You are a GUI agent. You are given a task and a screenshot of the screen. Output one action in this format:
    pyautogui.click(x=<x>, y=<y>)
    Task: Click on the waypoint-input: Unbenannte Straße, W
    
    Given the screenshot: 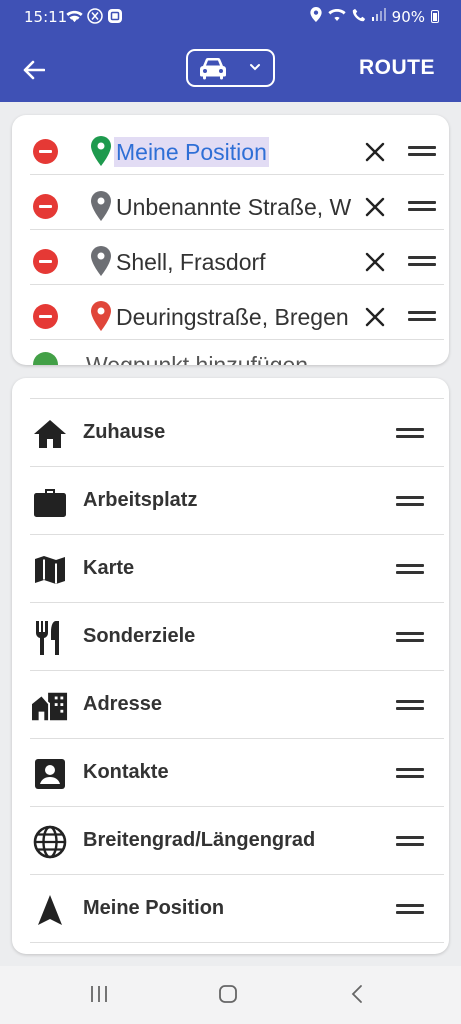 What is the action you would take?
    pyautogui.click(x=241, y=207)
    